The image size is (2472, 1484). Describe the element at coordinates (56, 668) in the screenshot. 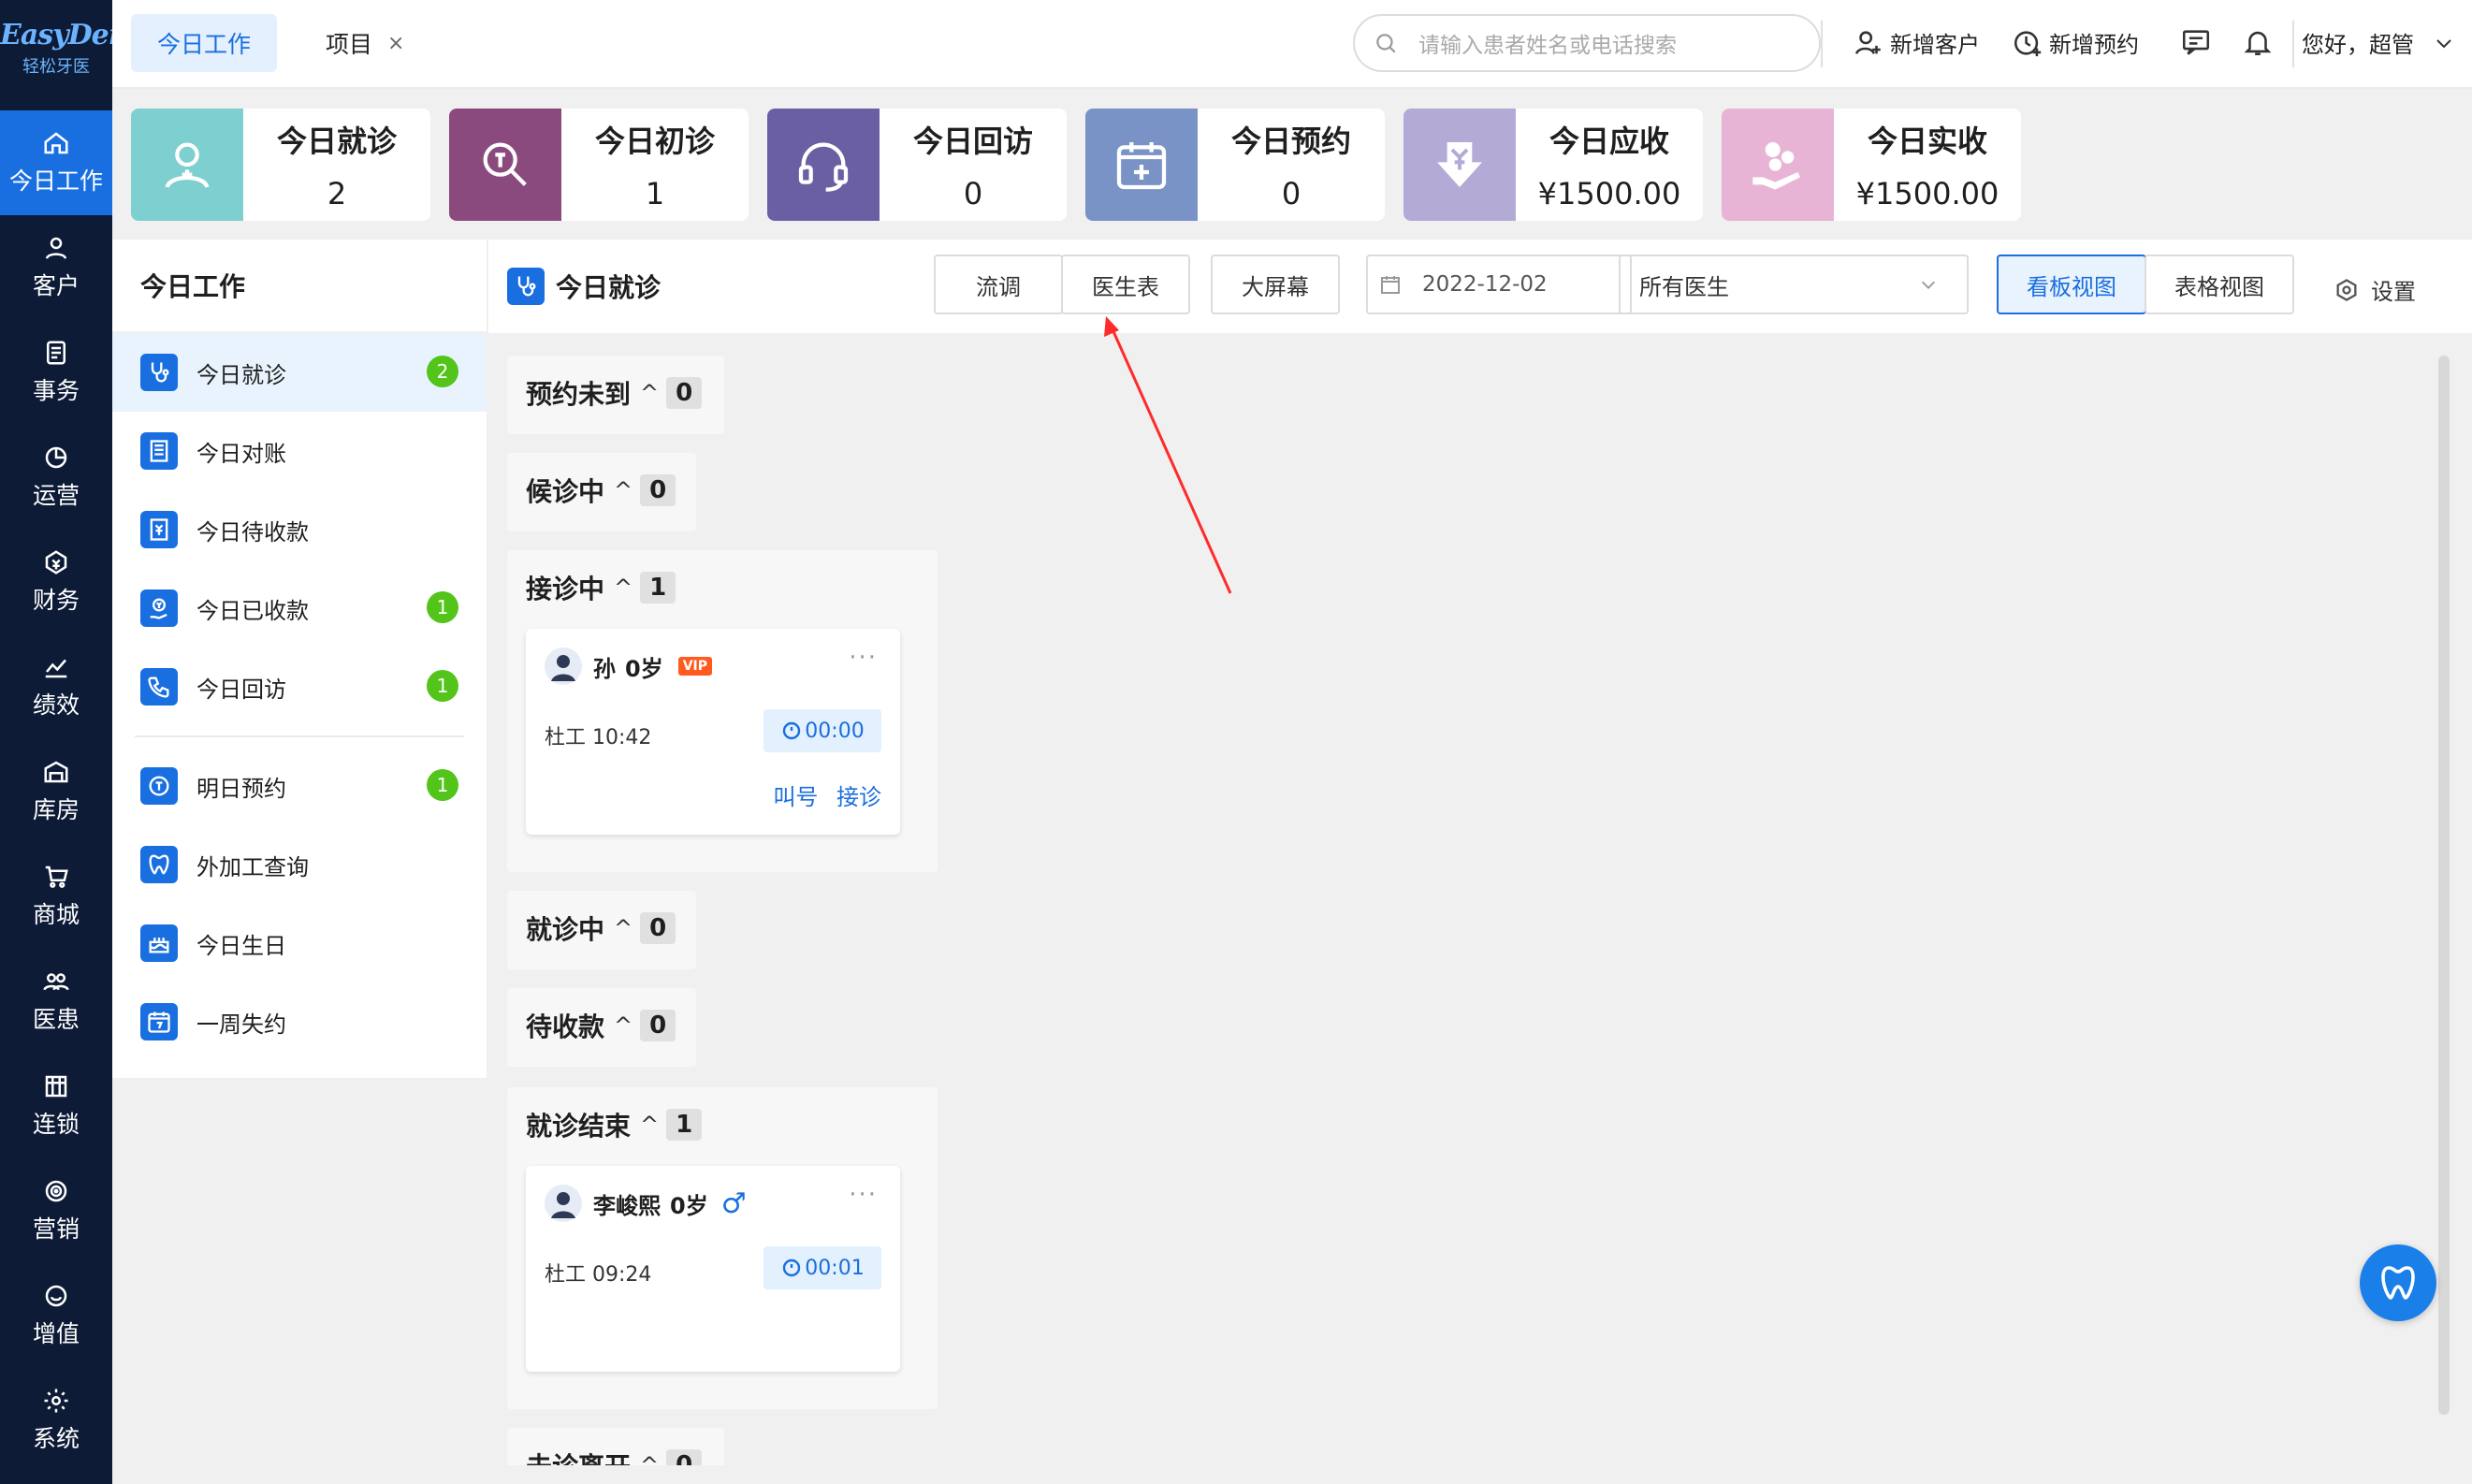

I see `line-chart-icon` at that location.